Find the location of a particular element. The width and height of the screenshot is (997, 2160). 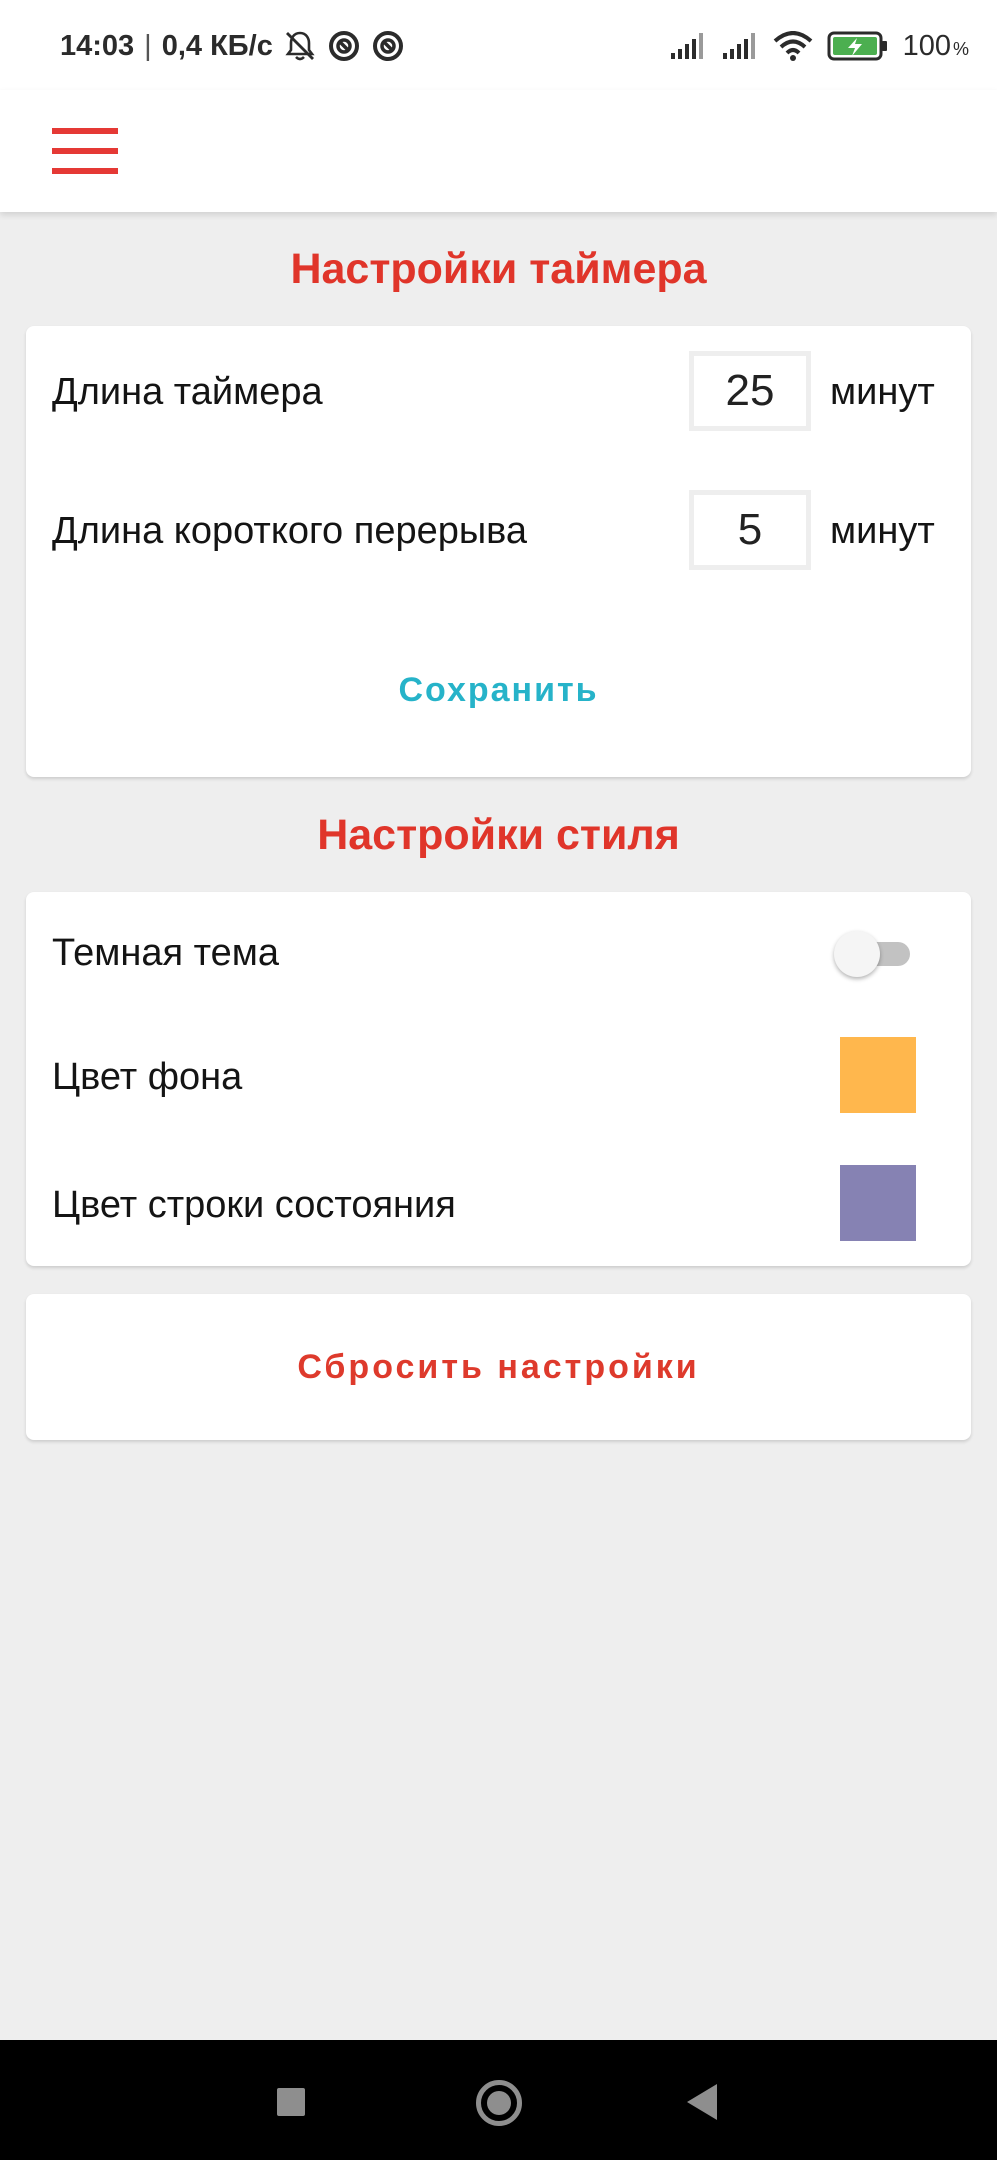

style-settings-title: Настройки стиля is located at coordinates (498, 835).